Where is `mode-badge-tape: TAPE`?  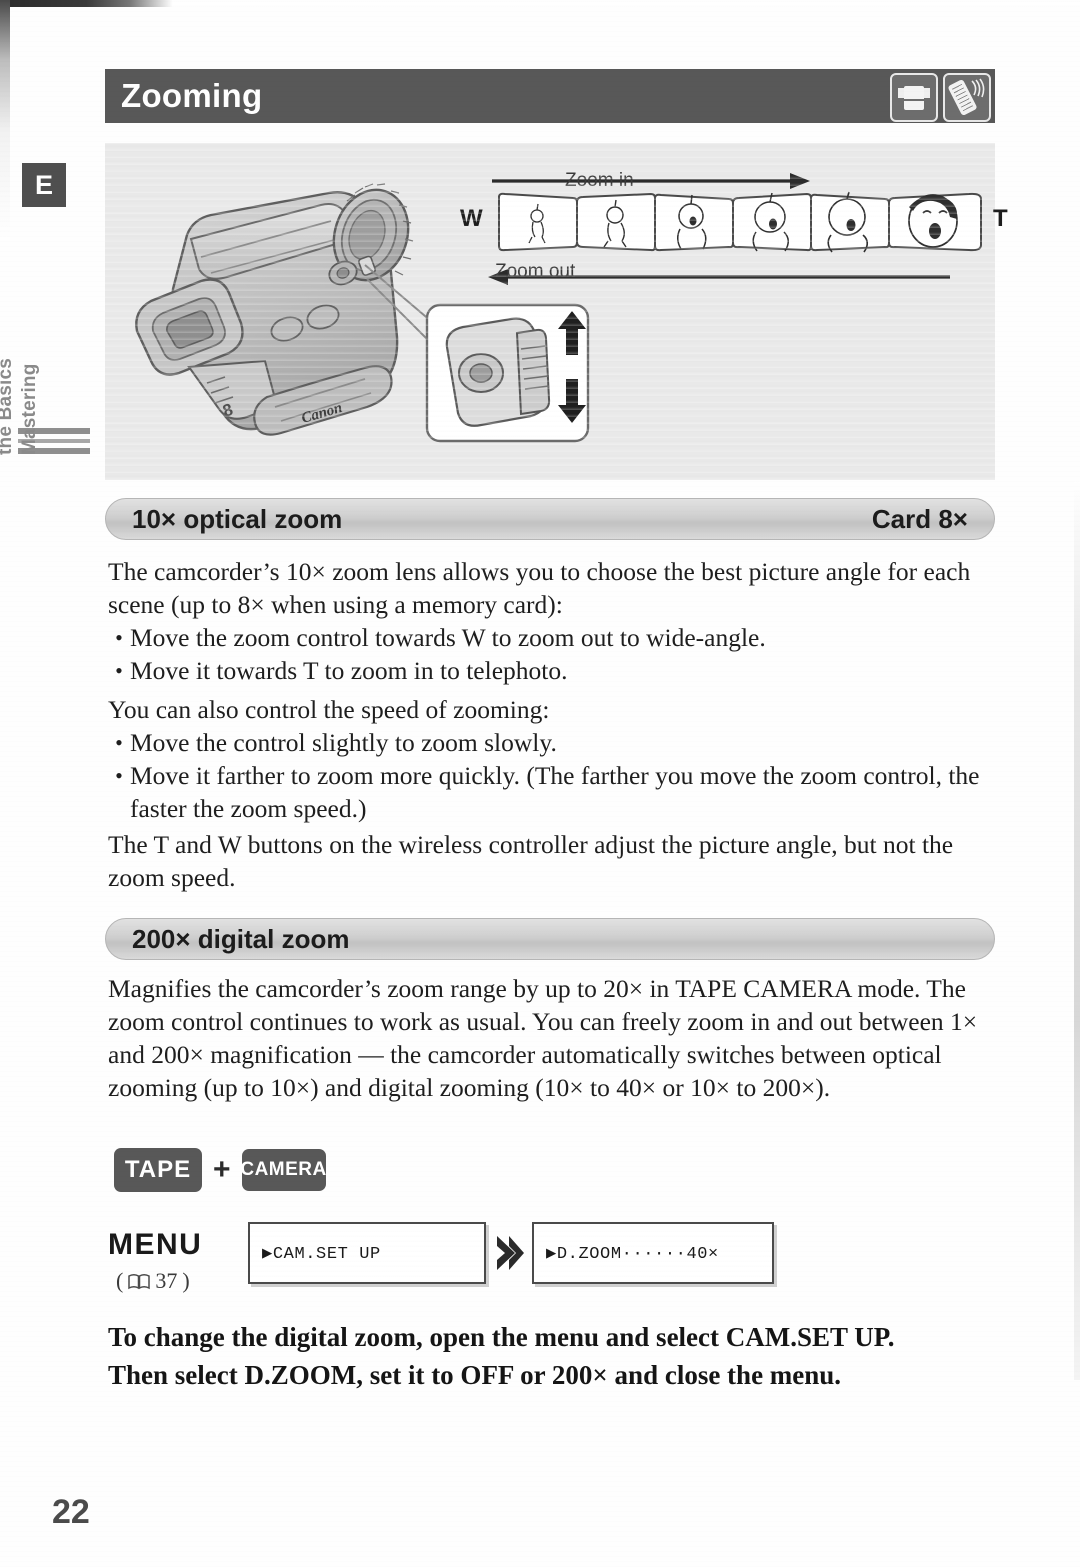
mode-badge-tape: TAPE is located at coordinates (158, 1170).